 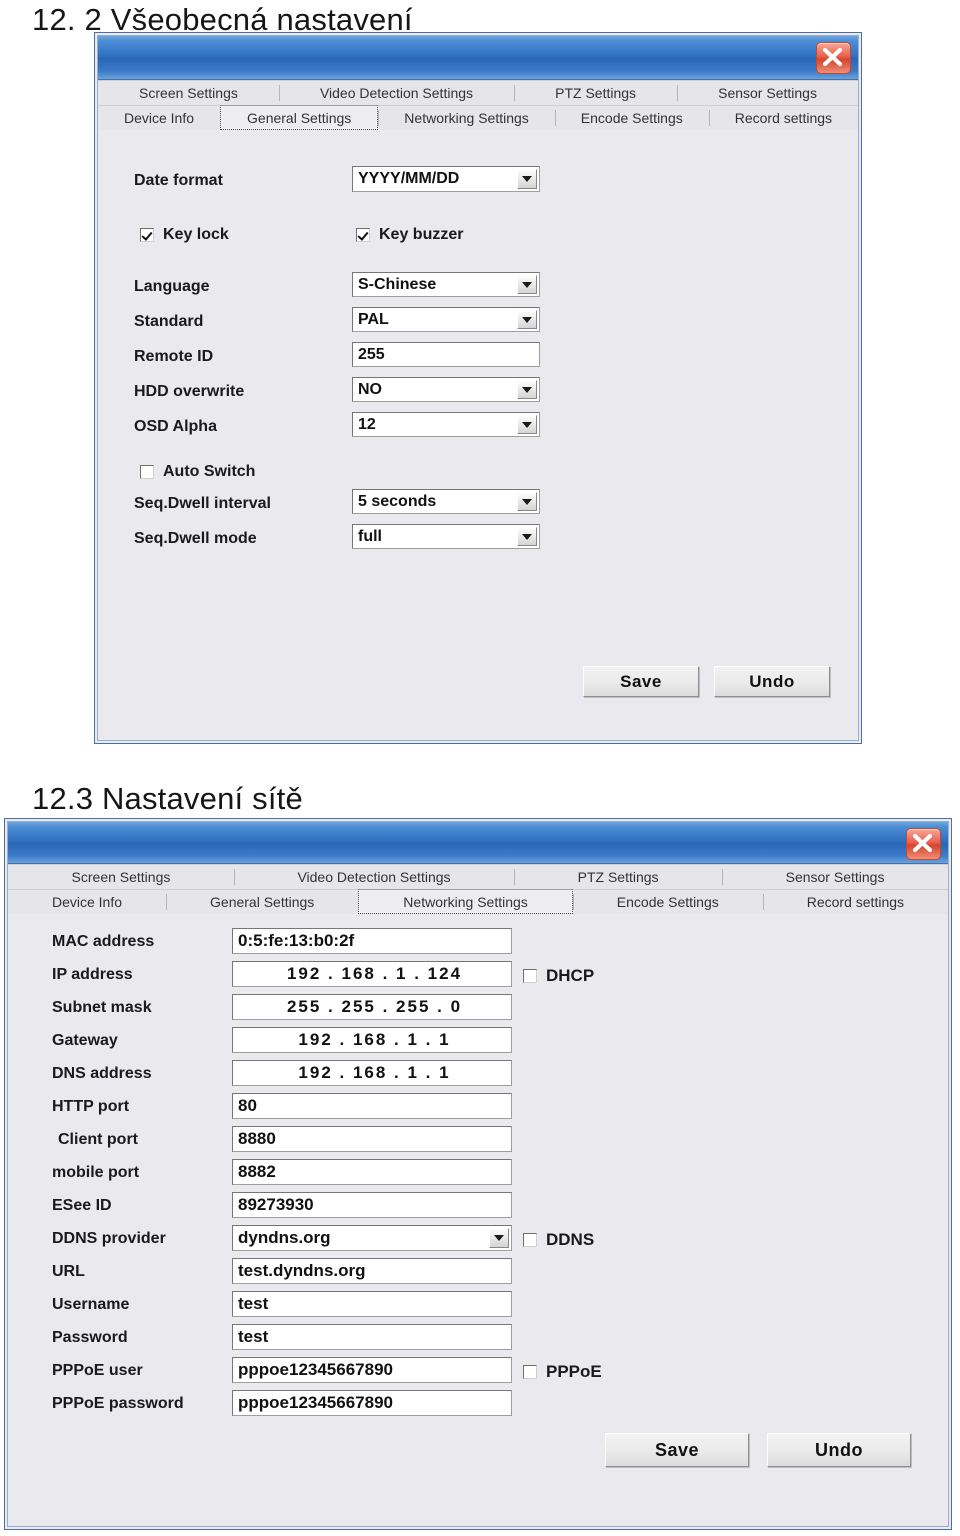 I want to click on label-ddns-provider: DDNS provider, so click(x=109, y=1238).